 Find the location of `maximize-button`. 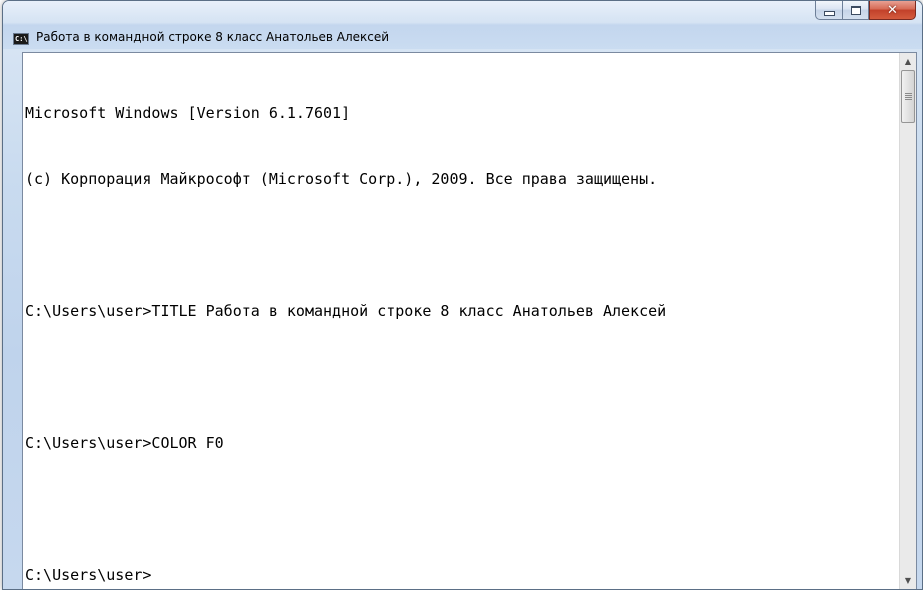

maximize-button is located at coordinates (855, 10).